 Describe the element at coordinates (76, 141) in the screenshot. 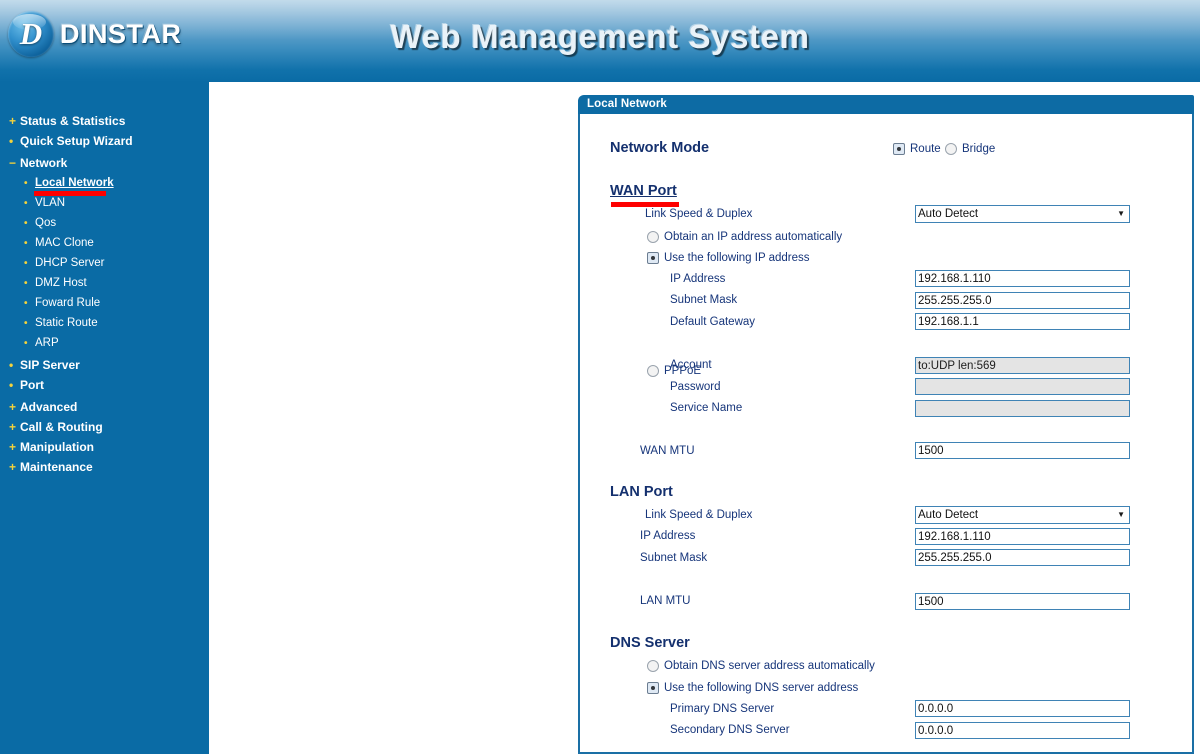

I see `sidebar-item-label: Quick Setup Wizard` at that location.